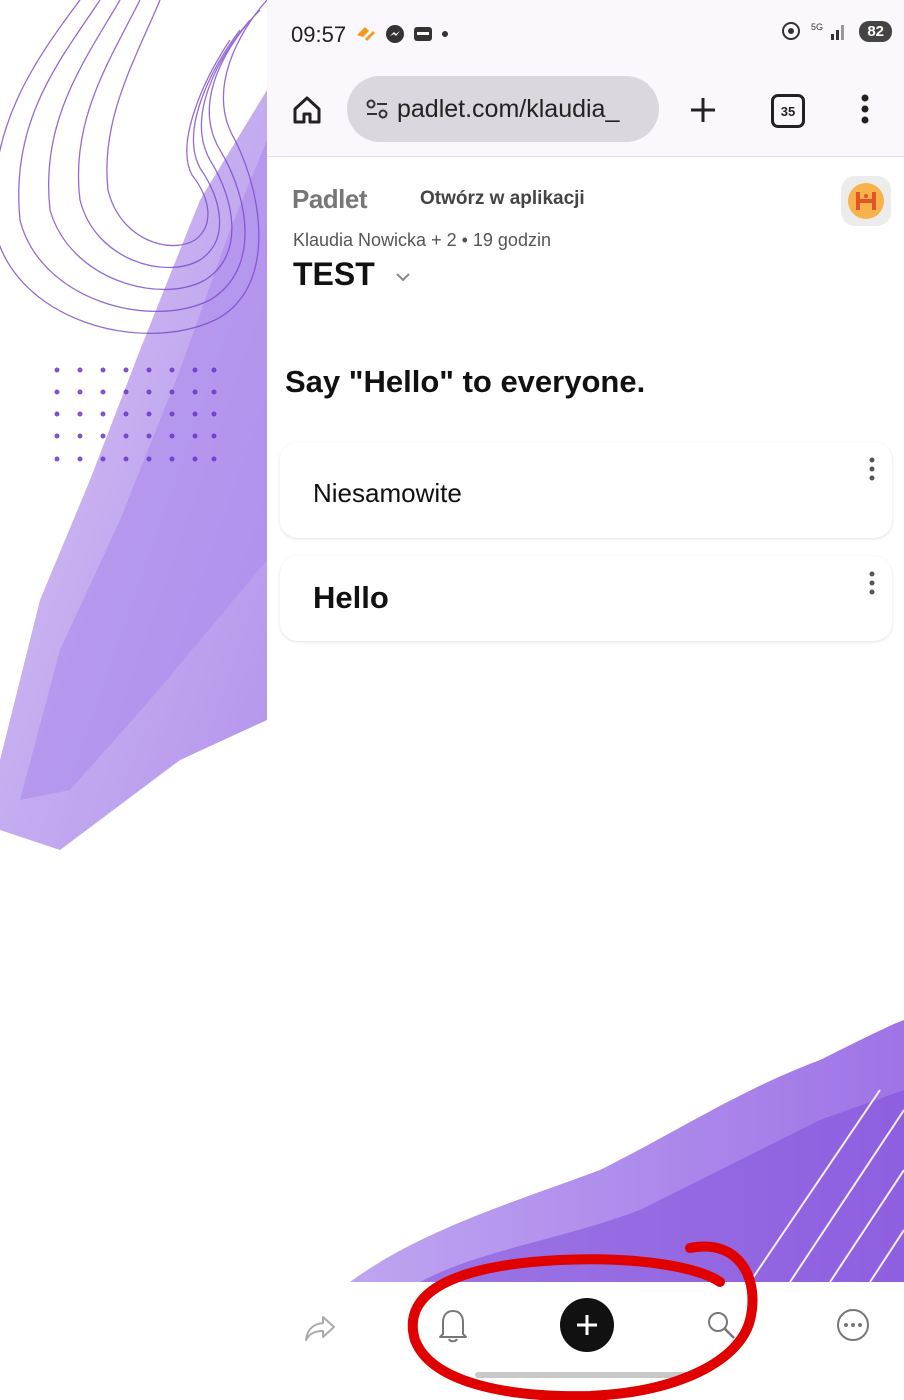  I want to click on browser-menu-icon, so click(865, 109).